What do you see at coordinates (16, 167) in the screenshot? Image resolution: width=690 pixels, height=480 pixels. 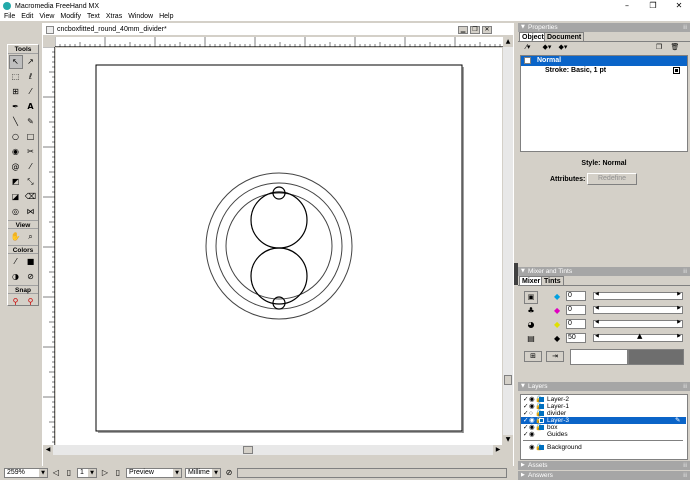 I see `spiral-tool-icon: @` at bounding box center [16, 167].